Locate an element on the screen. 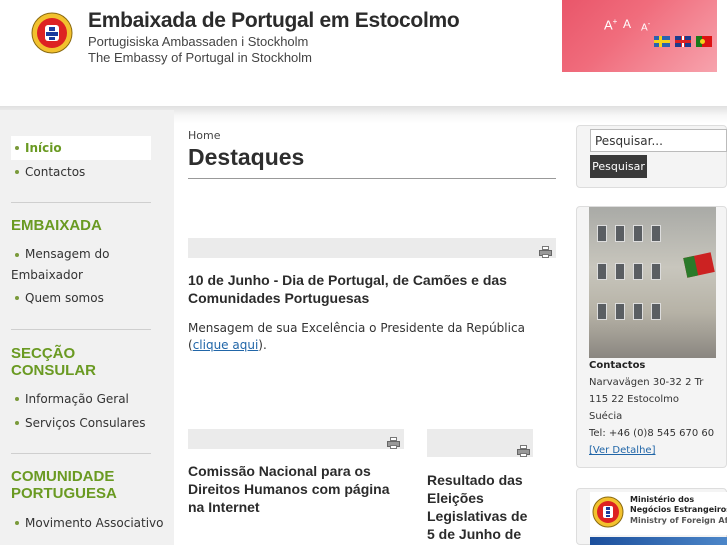 The height and width of the screenshot is (545, 727). page-title: Destaques is located at coordinates (246, 157).